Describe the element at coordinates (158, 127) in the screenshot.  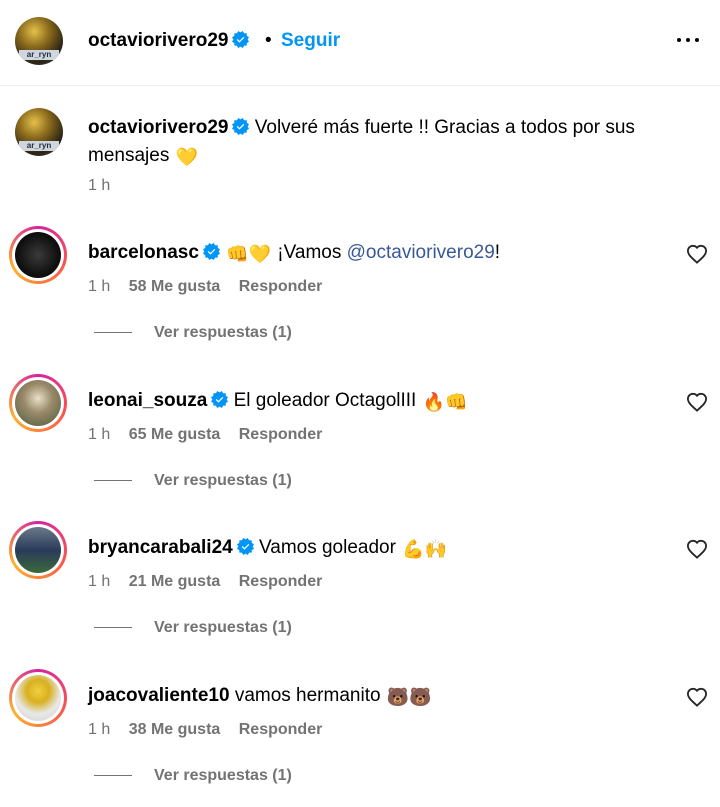
I see `caption-username: octaviorivero29` at that location.